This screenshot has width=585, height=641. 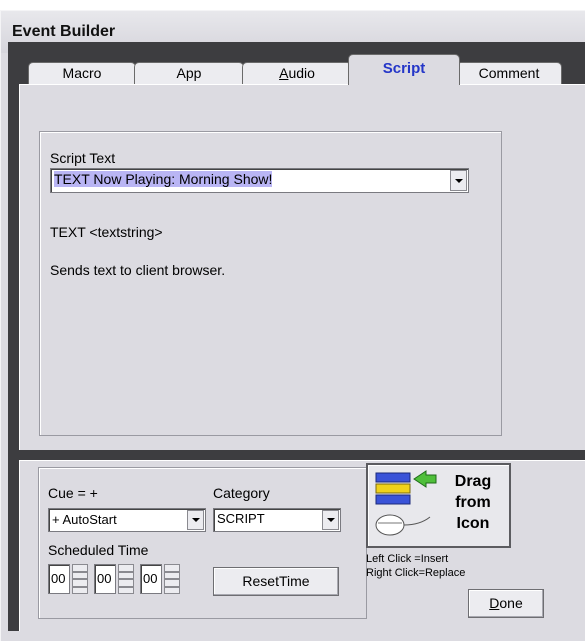 What do you see at coordinates (64, 31) in the screenshot?
I see `window-title: Event Builder` at bounding box center [64, 31].